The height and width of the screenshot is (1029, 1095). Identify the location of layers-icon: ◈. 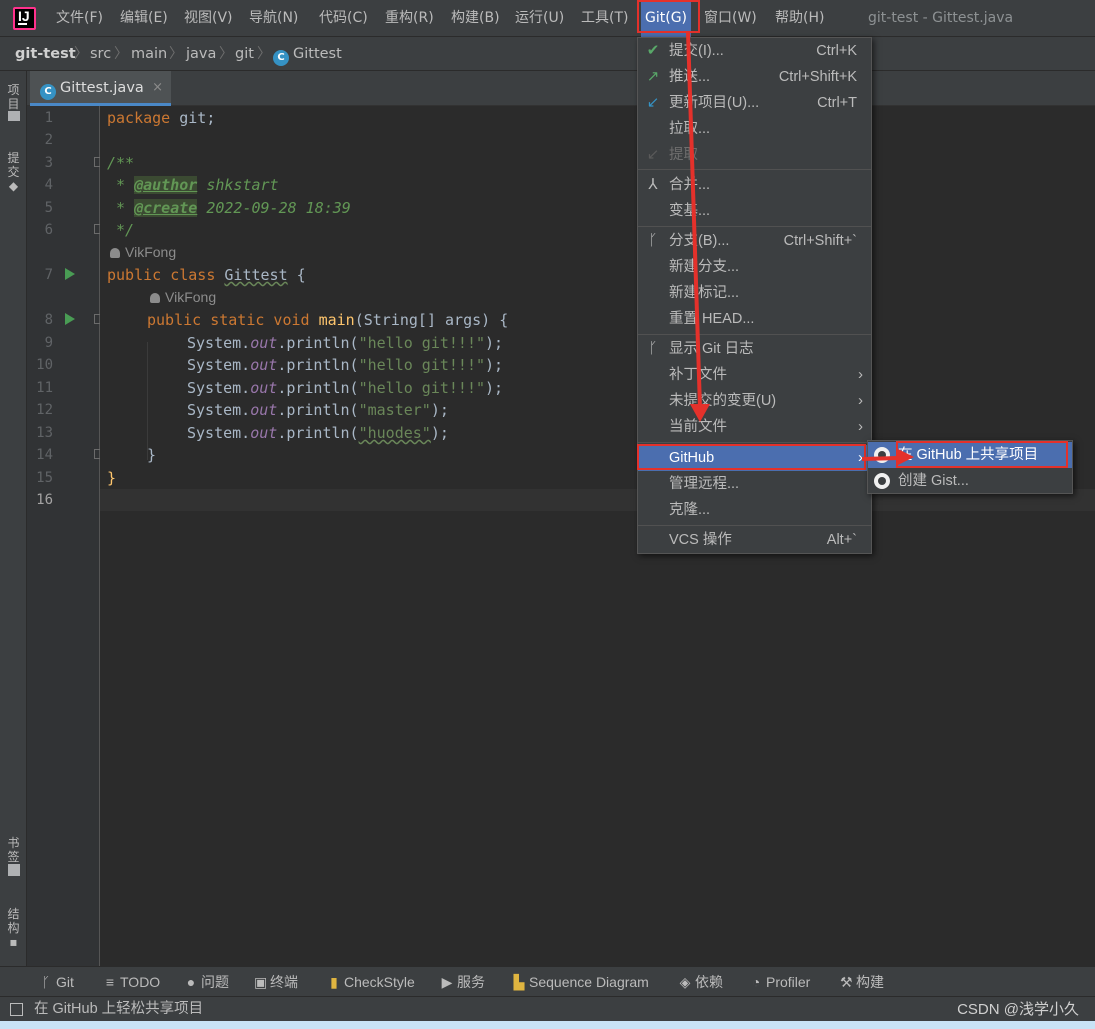
(685, 982).